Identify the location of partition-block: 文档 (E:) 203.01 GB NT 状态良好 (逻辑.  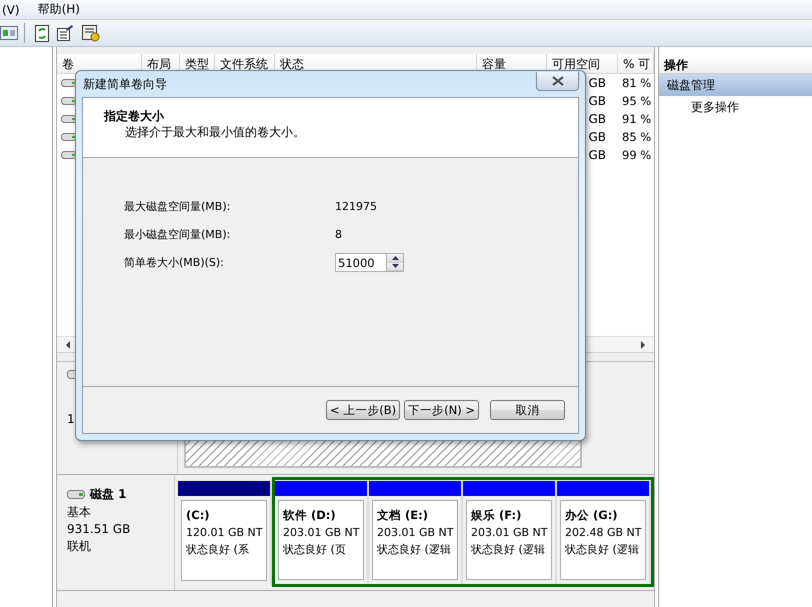
(416, 532).